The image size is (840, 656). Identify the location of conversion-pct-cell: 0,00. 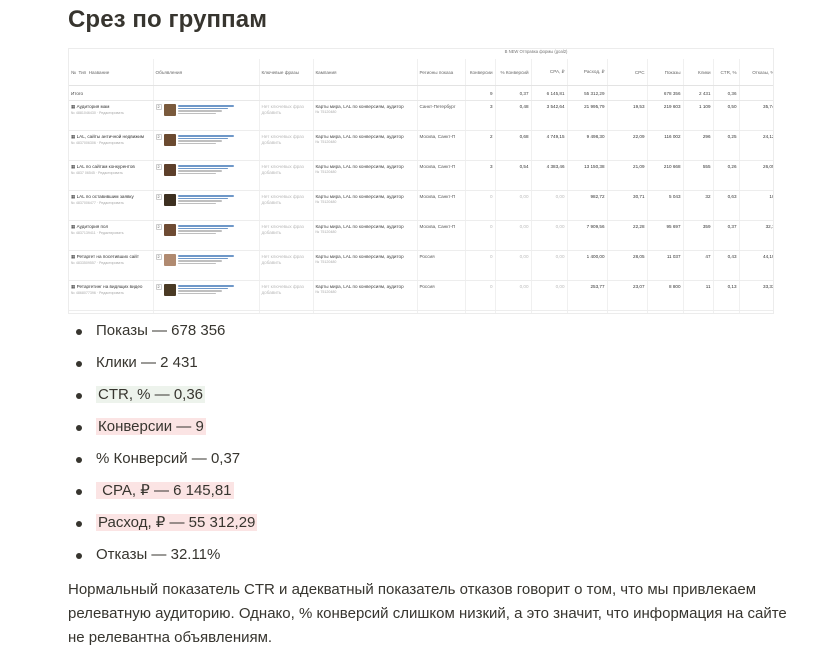
(513, 311).